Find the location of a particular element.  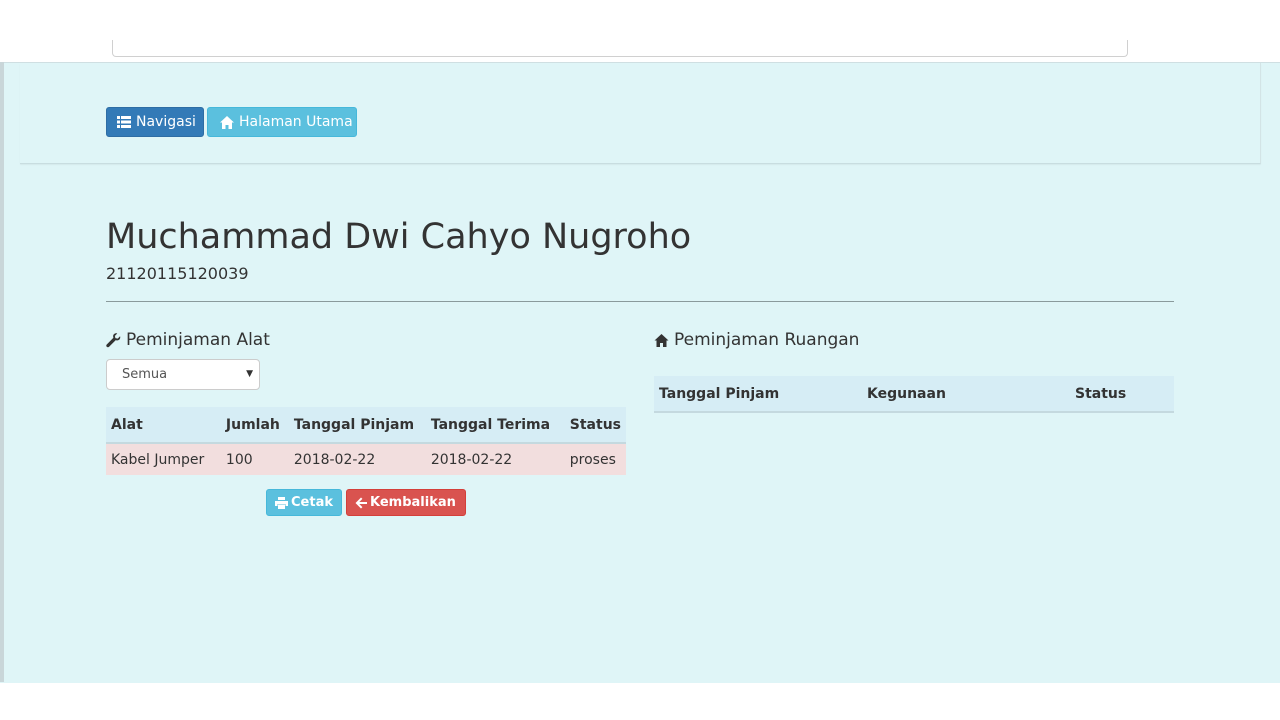

chevron-down-icon: ▼ is located at coordinates (249, 374).